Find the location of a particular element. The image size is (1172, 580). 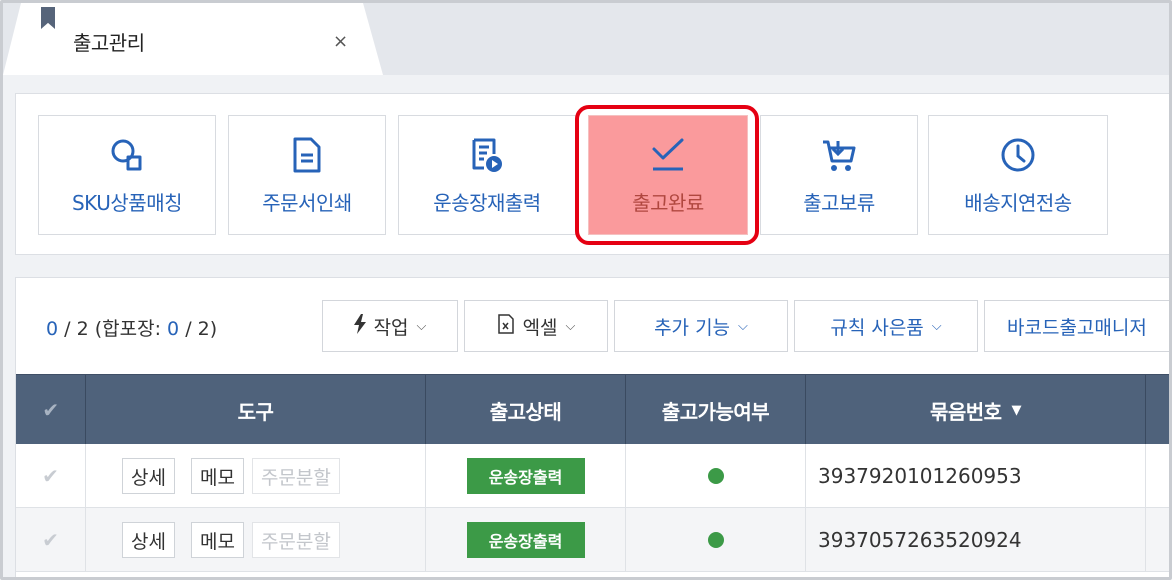

clock-icon is located at coordinates (1018, 155).